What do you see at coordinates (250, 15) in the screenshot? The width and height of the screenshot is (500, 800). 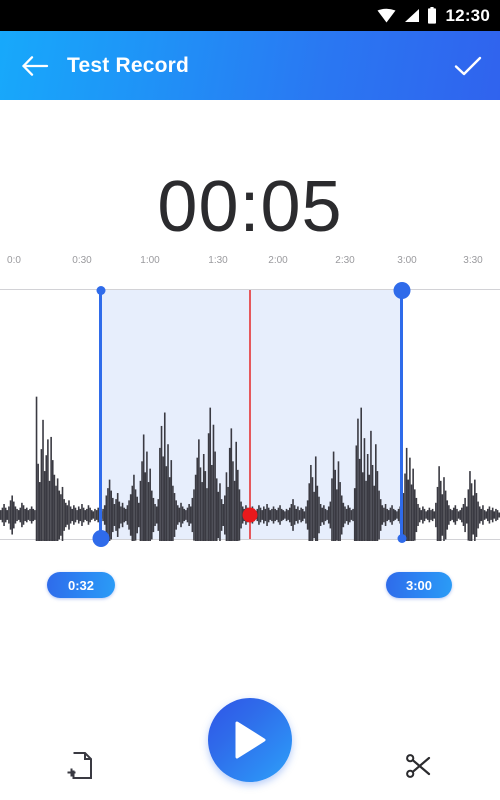 I see `status-bar: 12:30` at bounding box center [250, 15].